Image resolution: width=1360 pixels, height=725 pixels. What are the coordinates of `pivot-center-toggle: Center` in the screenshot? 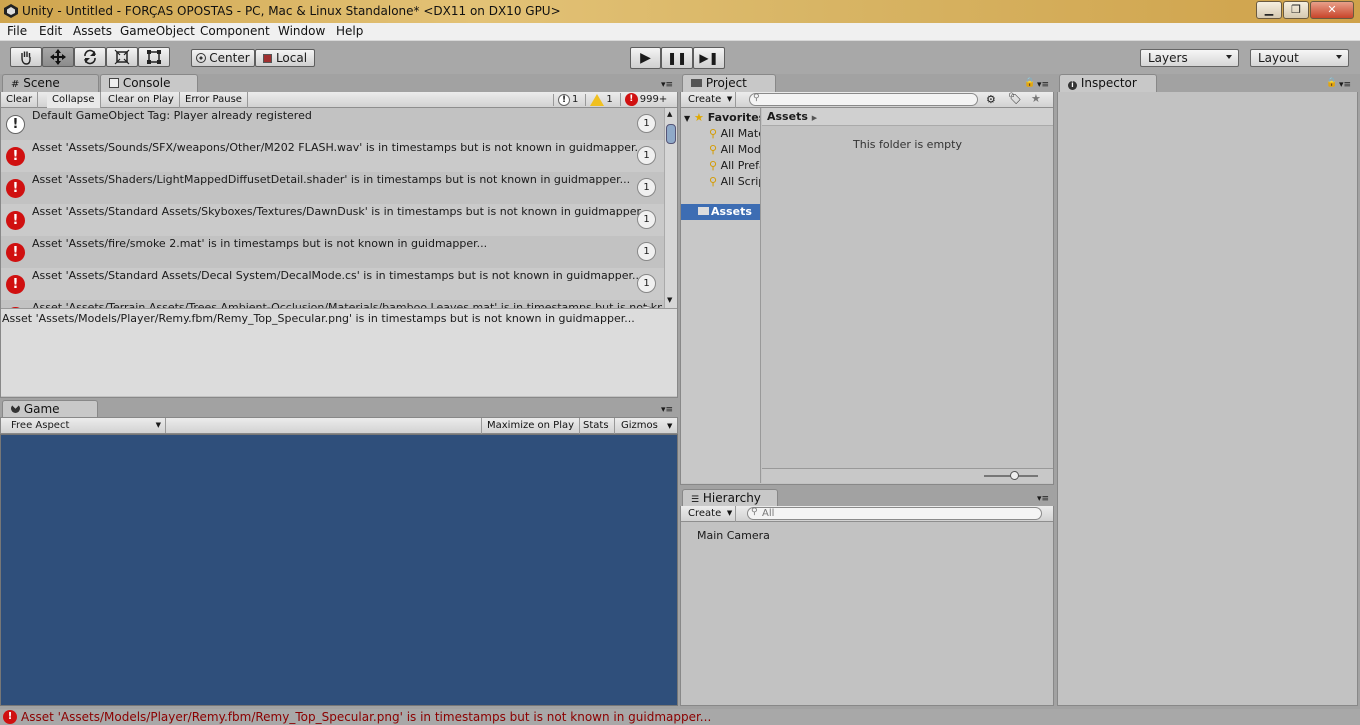 It's located at (223, 58).